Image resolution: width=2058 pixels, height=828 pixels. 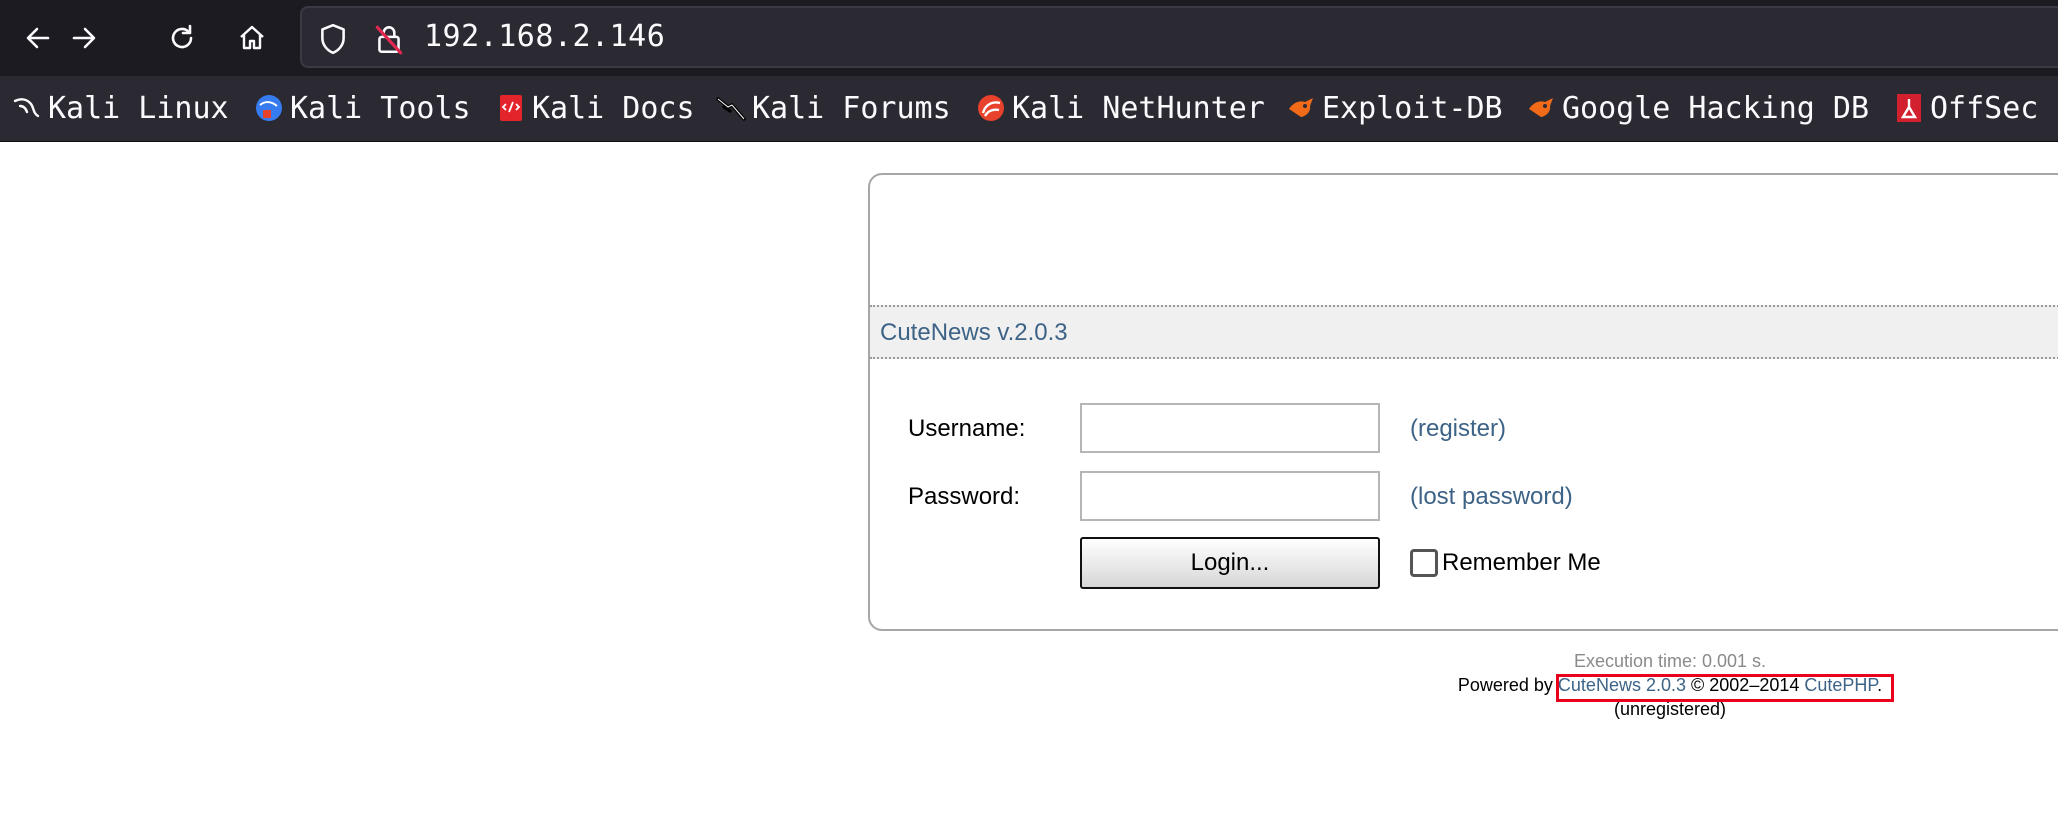 What do you see at coordinates (964, 496) in the screenshot?
I see `password-label: Password:` at bounding box center [964, 496].